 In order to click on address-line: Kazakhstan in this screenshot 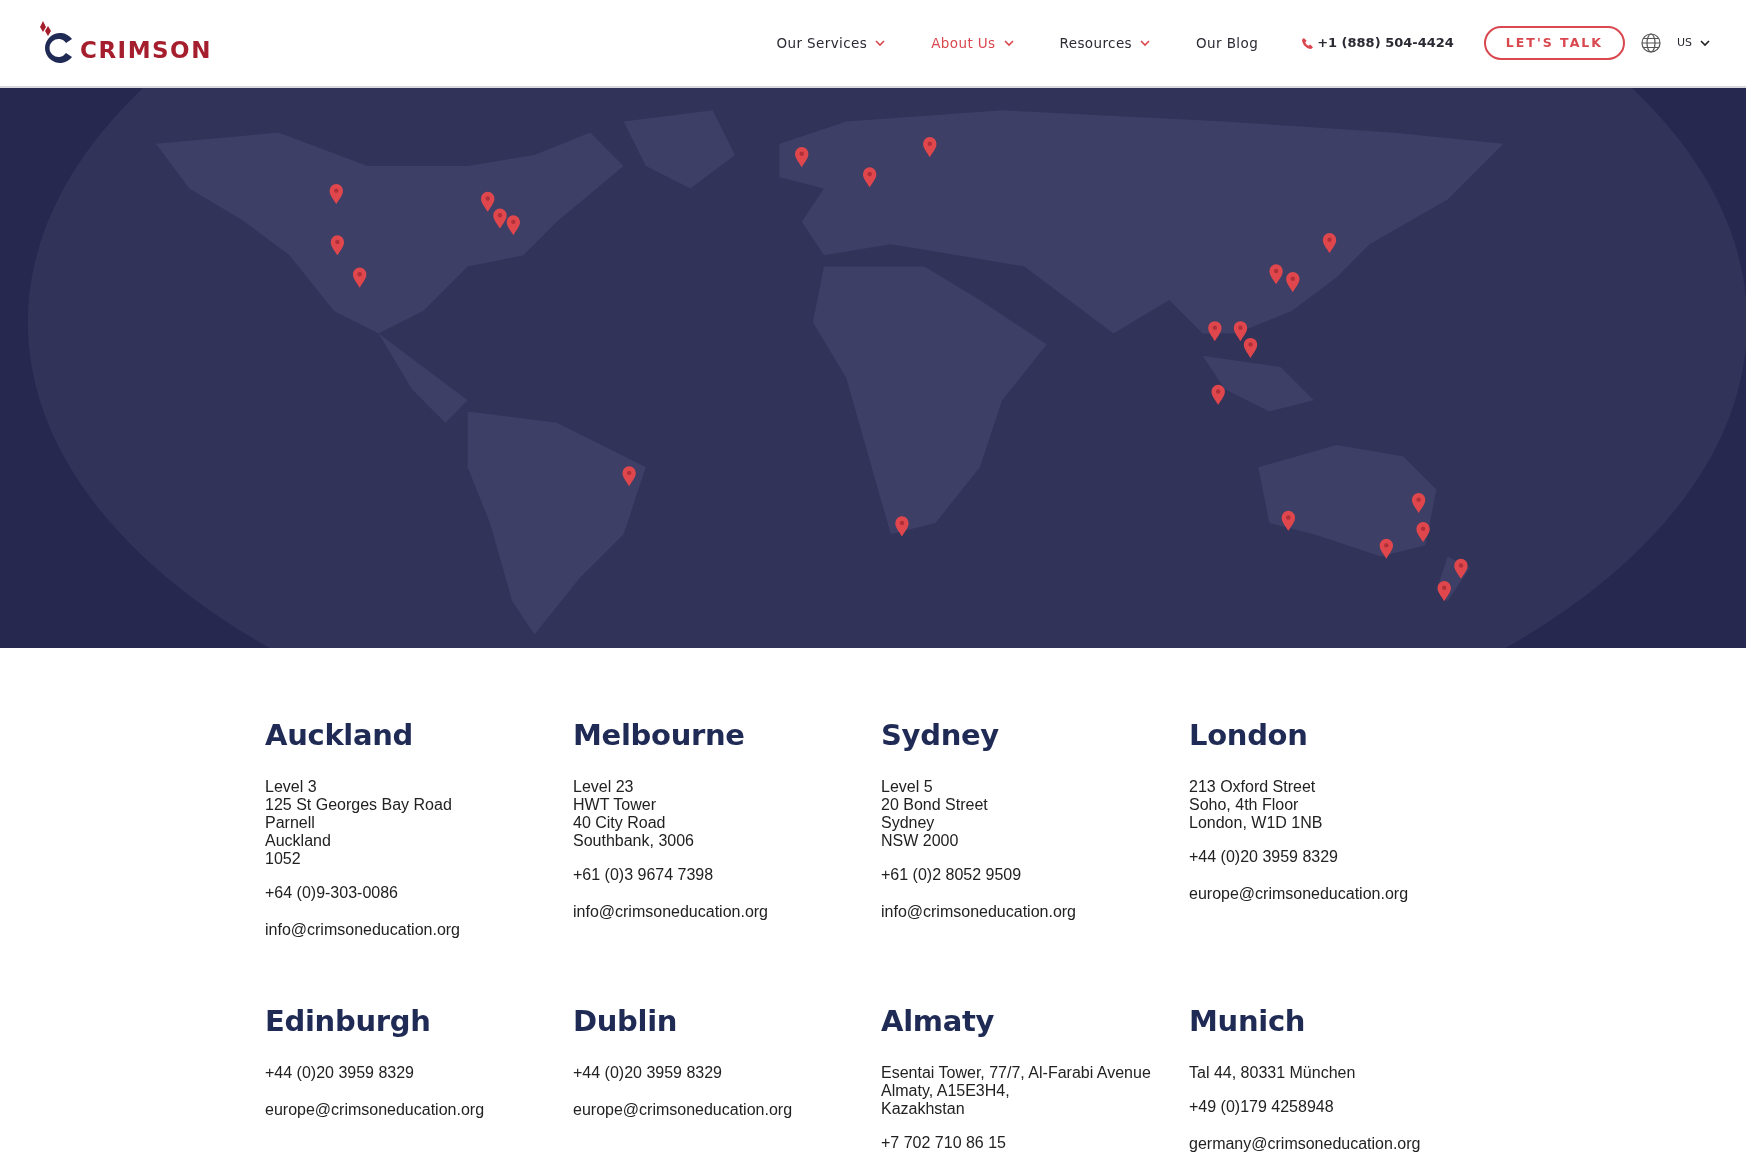, I will do `click(923, 1108)`.